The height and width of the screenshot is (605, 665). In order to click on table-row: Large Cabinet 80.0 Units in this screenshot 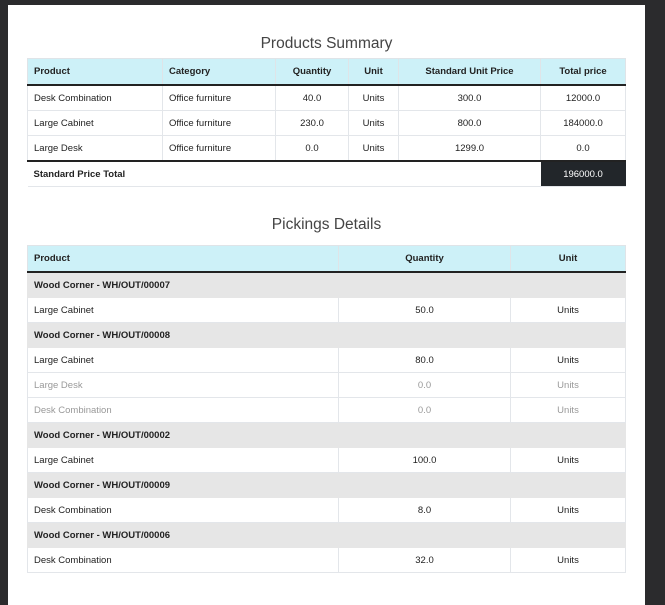, I will do `click(326, 360)`.